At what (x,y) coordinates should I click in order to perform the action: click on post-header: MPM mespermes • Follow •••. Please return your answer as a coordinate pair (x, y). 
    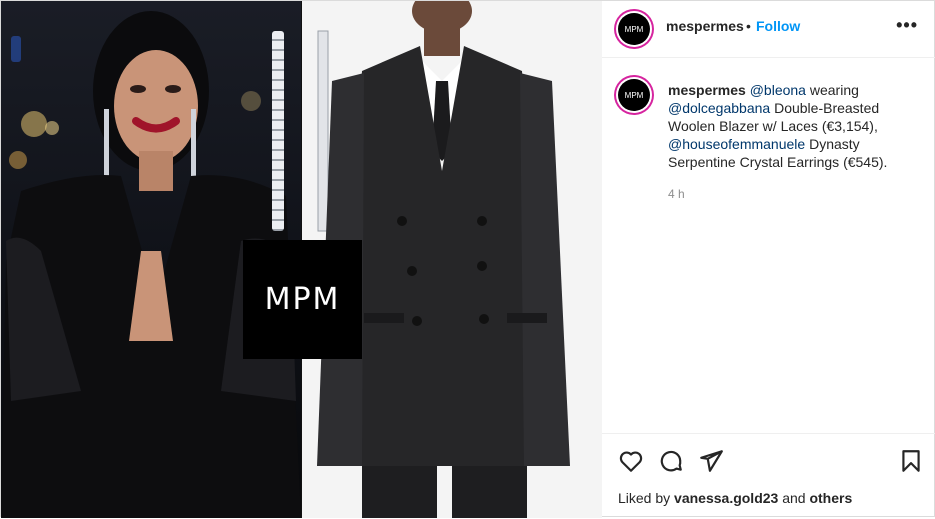
    Looking at the image, I should click on (768, 29).